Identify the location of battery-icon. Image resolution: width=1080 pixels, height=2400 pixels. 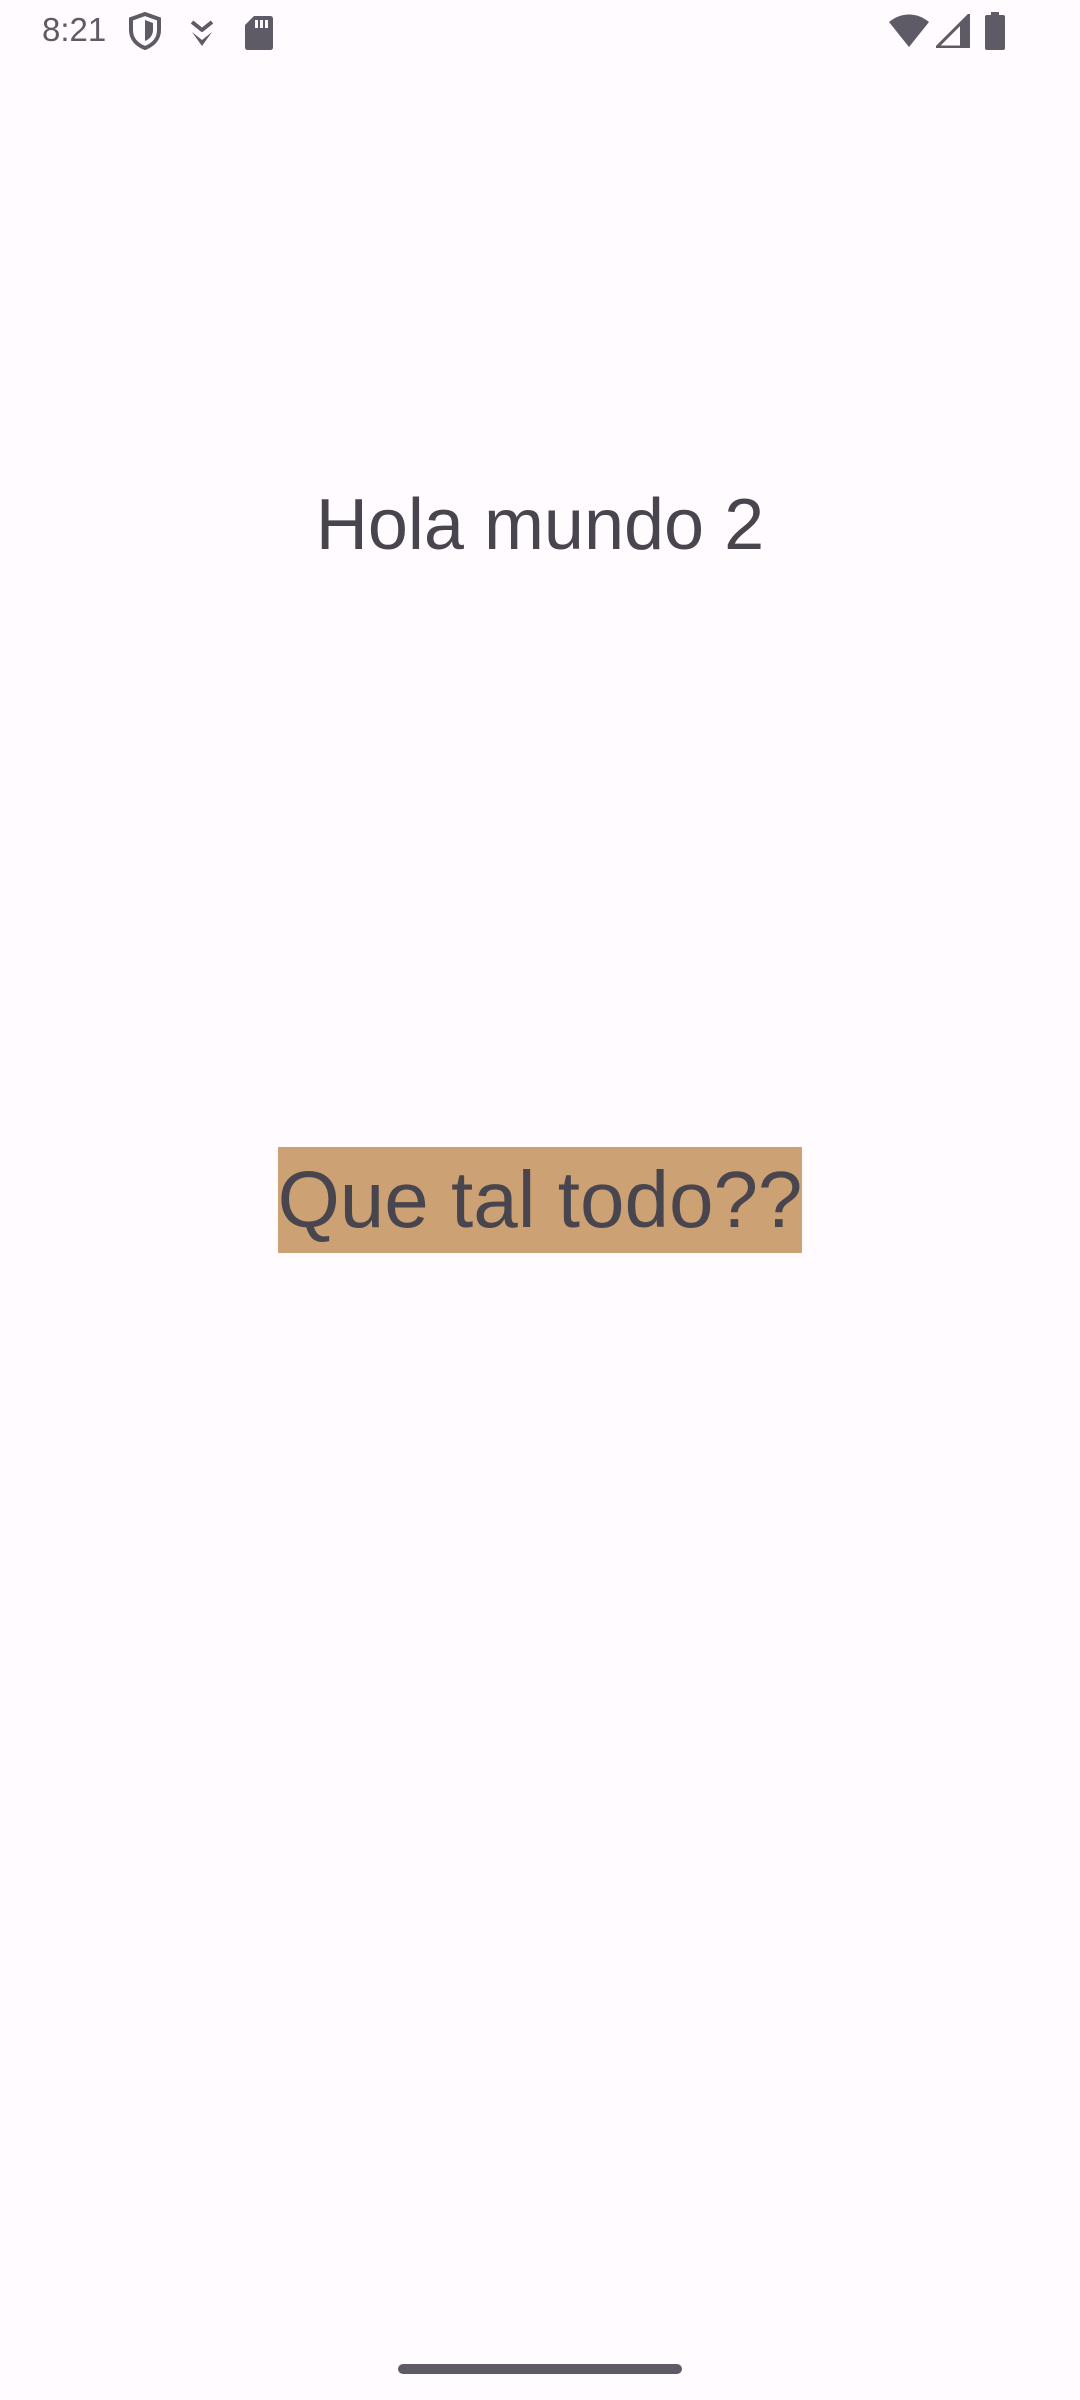
(995, 31).